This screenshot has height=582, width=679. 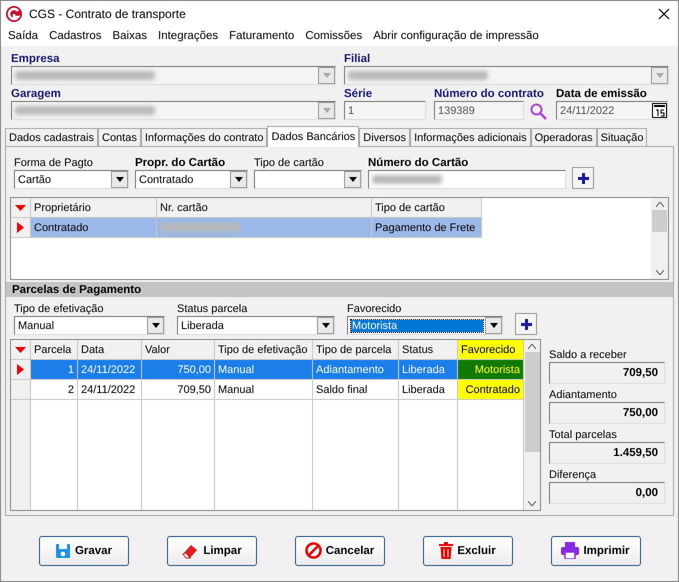 I want to click on tab: Informações do contrato, so click(x=204, y=137).